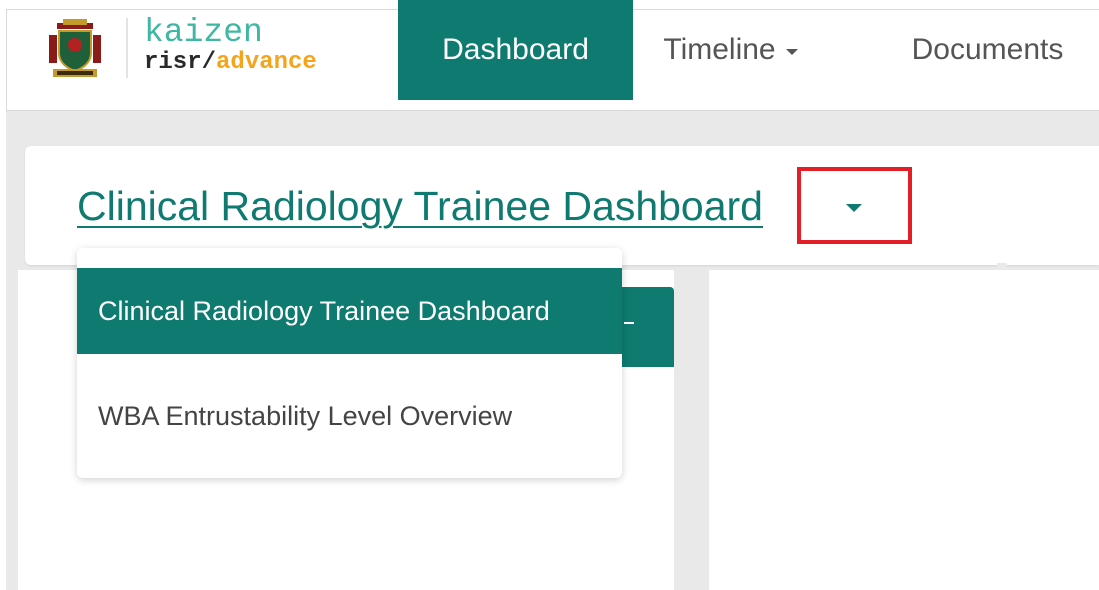  Describe the element at coordinates (305, 415) in the screenshot. I see `dropdown-item-label: WBA Entrustability Level Overview` at that location.